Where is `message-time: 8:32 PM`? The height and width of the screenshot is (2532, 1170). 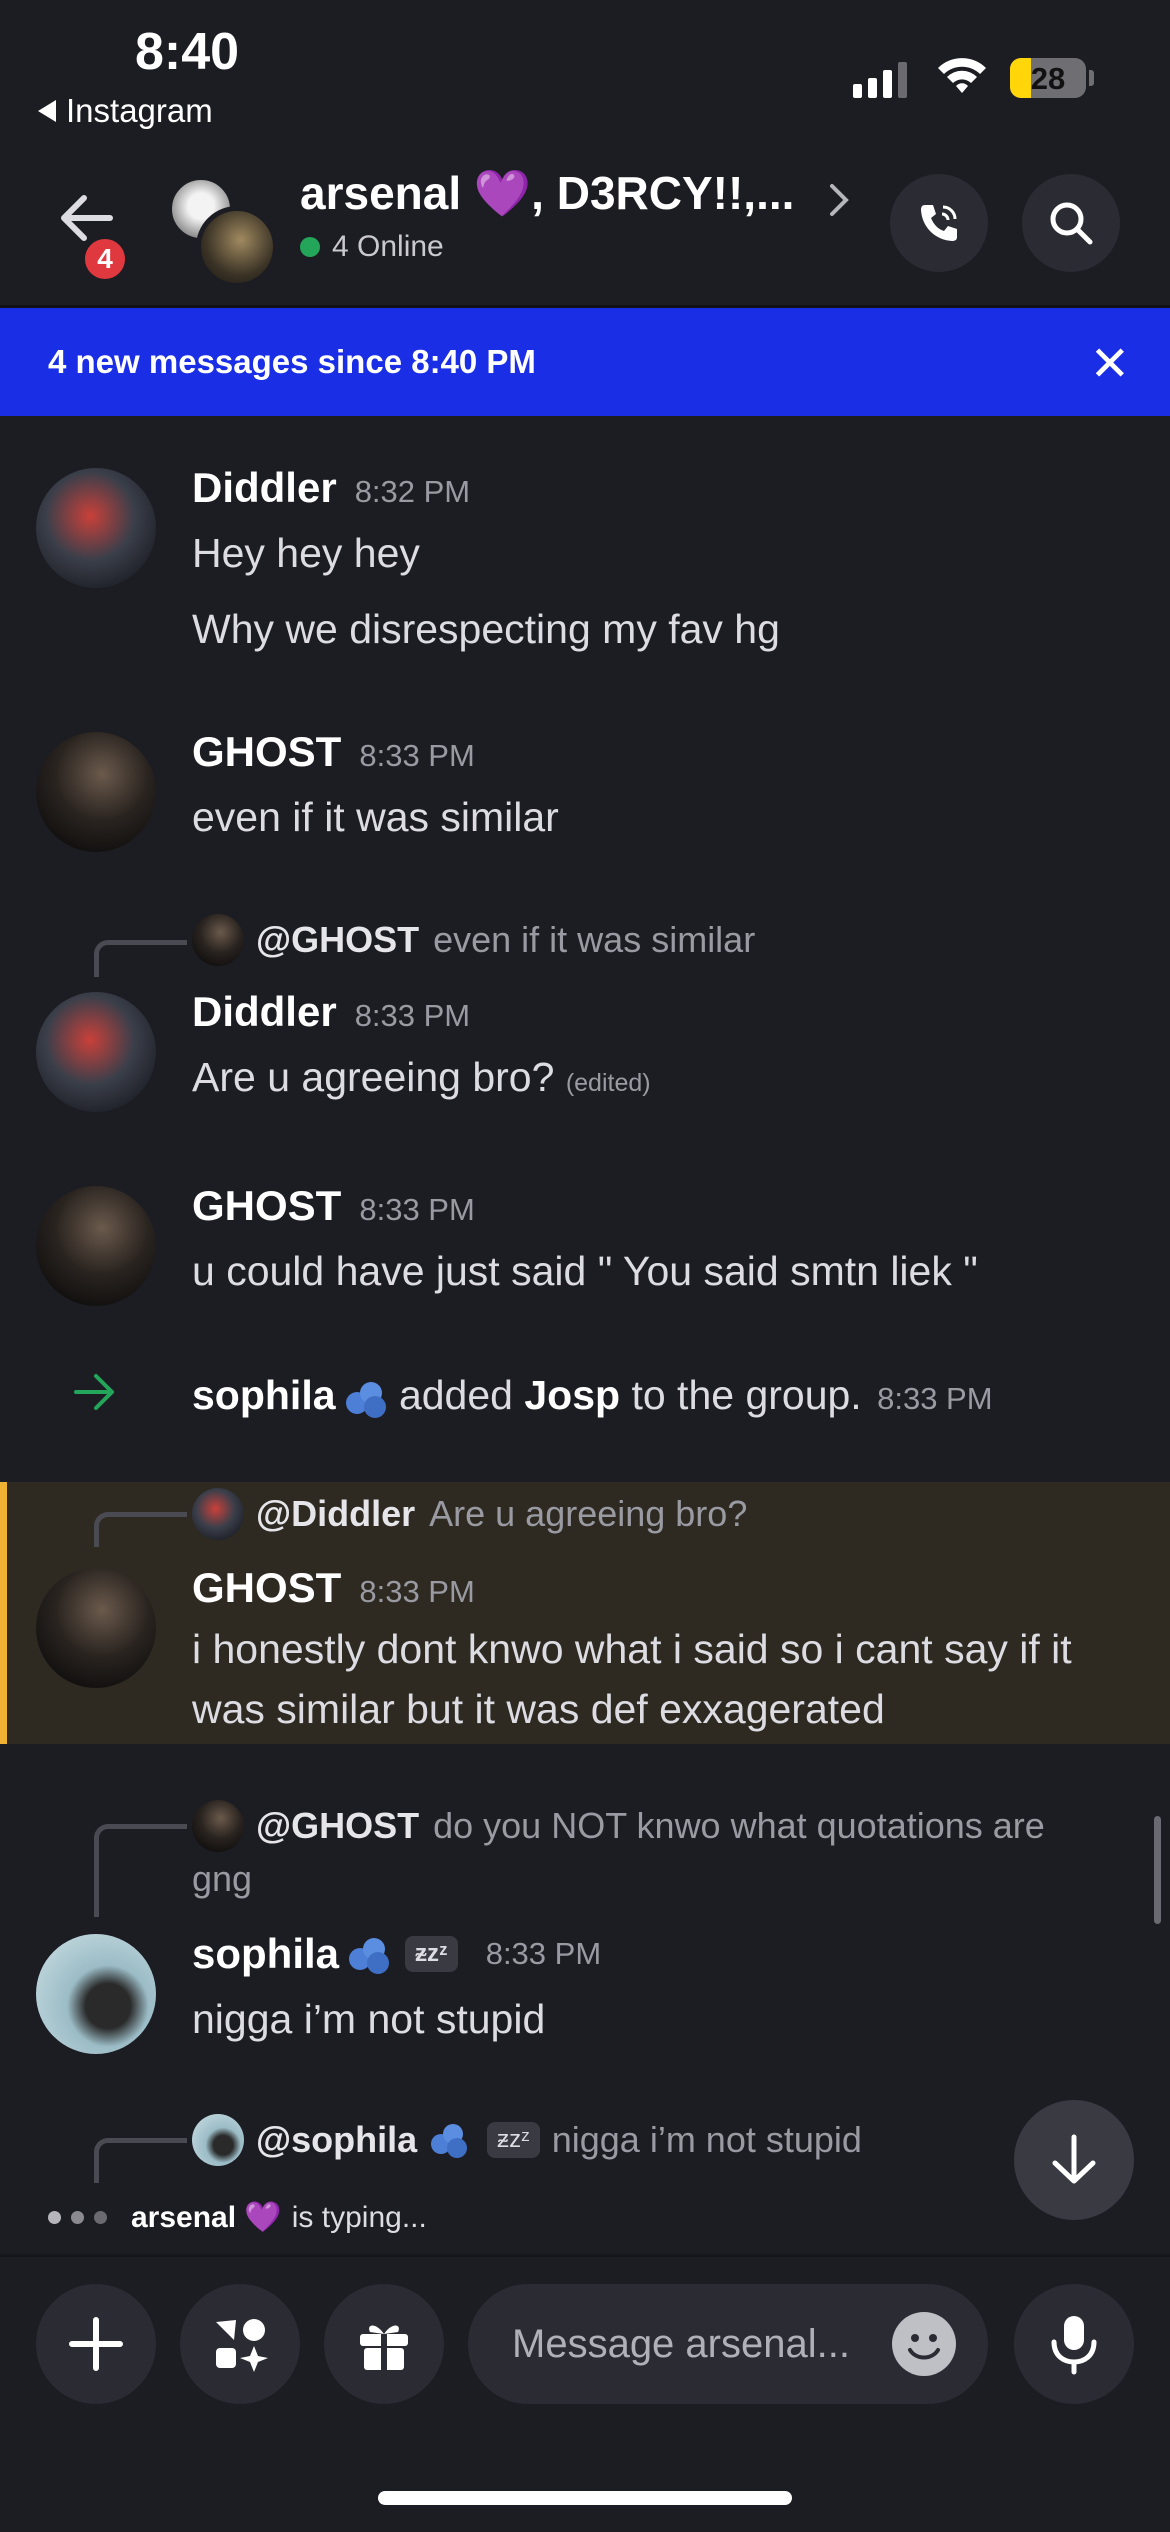 message-time: 8:32 PM is located at coordinates (412, 491).